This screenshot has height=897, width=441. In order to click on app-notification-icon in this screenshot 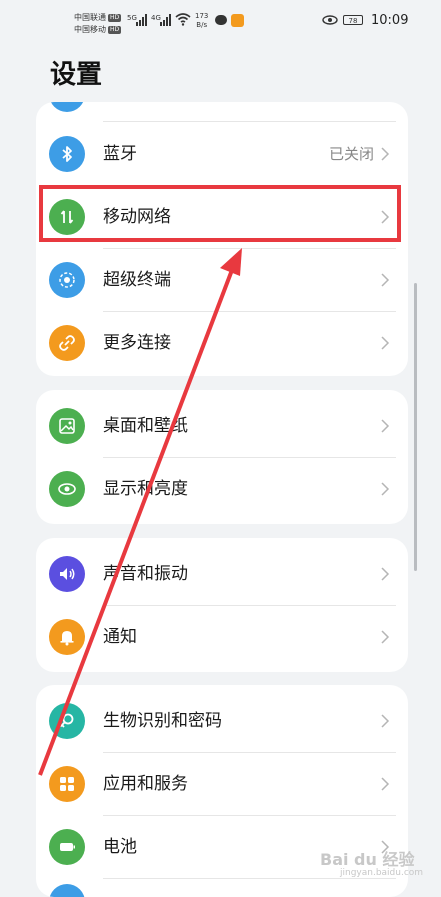, I will do `click(237, 20)`.